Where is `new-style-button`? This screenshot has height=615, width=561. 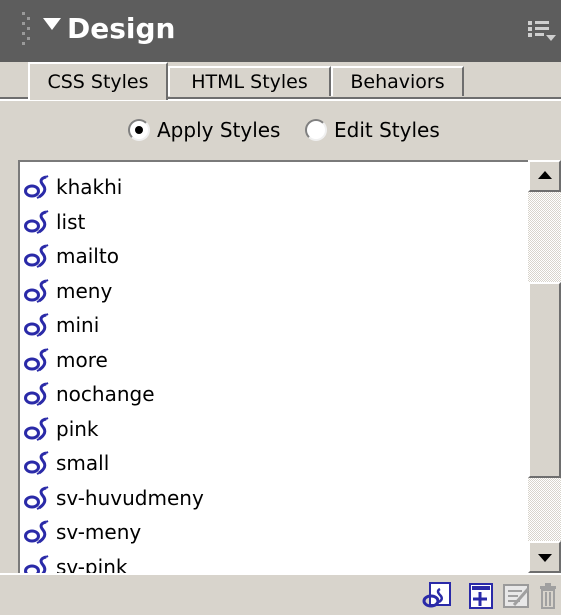 new-style-button is located at coordinates (479, 596).